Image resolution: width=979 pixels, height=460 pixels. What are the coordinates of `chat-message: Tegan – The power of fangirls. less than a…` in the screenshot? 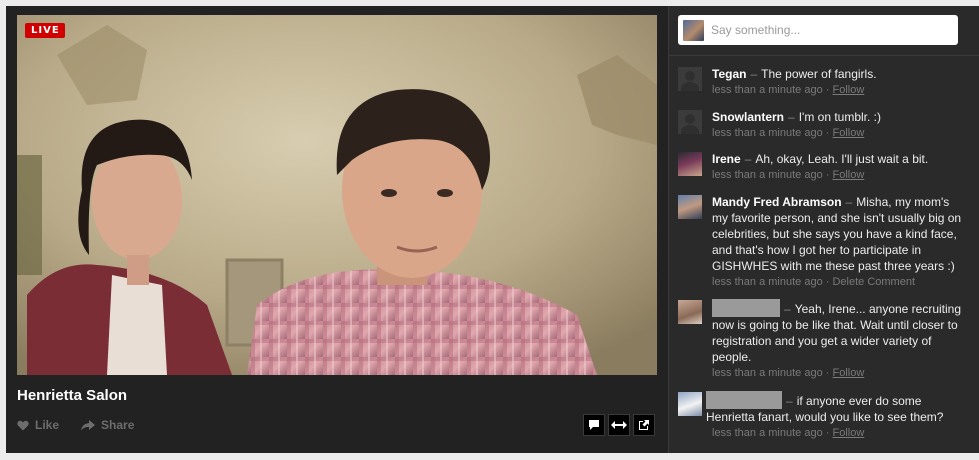 It's located at (823, 82).